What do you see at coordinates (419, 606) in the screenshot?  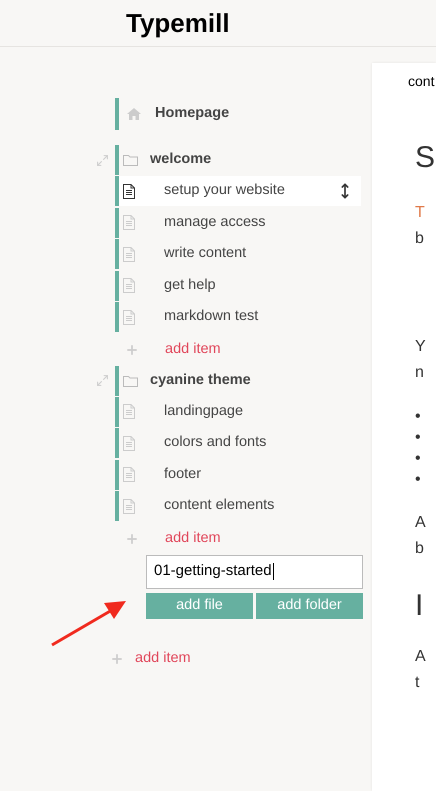 I see `heading-text: I` at bounding box center [419, 606].